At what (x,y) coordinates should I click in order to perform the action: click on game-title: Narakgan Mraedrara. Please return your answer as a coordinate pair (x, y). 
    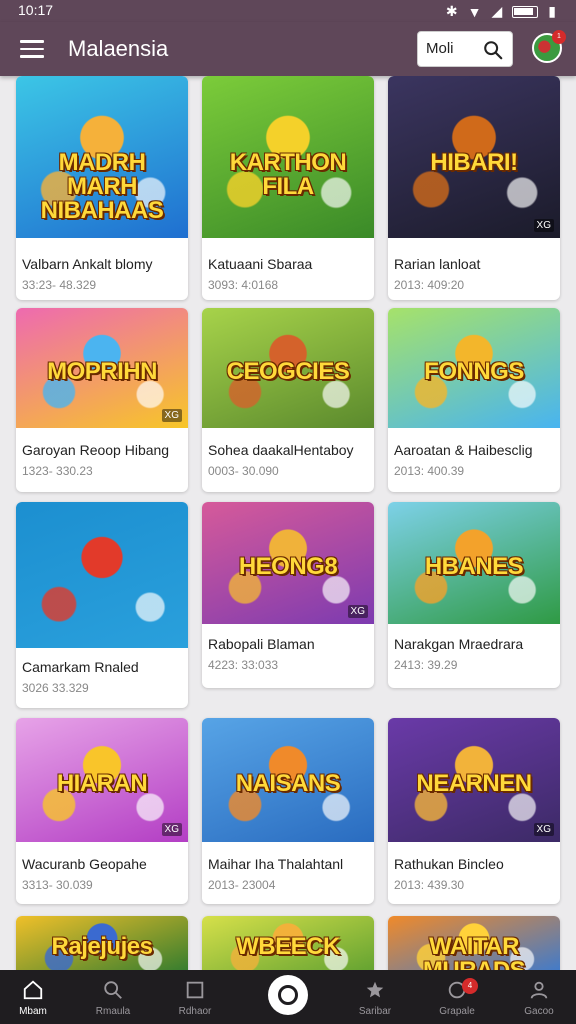
    Looking at the image, I should click on (459, 644).